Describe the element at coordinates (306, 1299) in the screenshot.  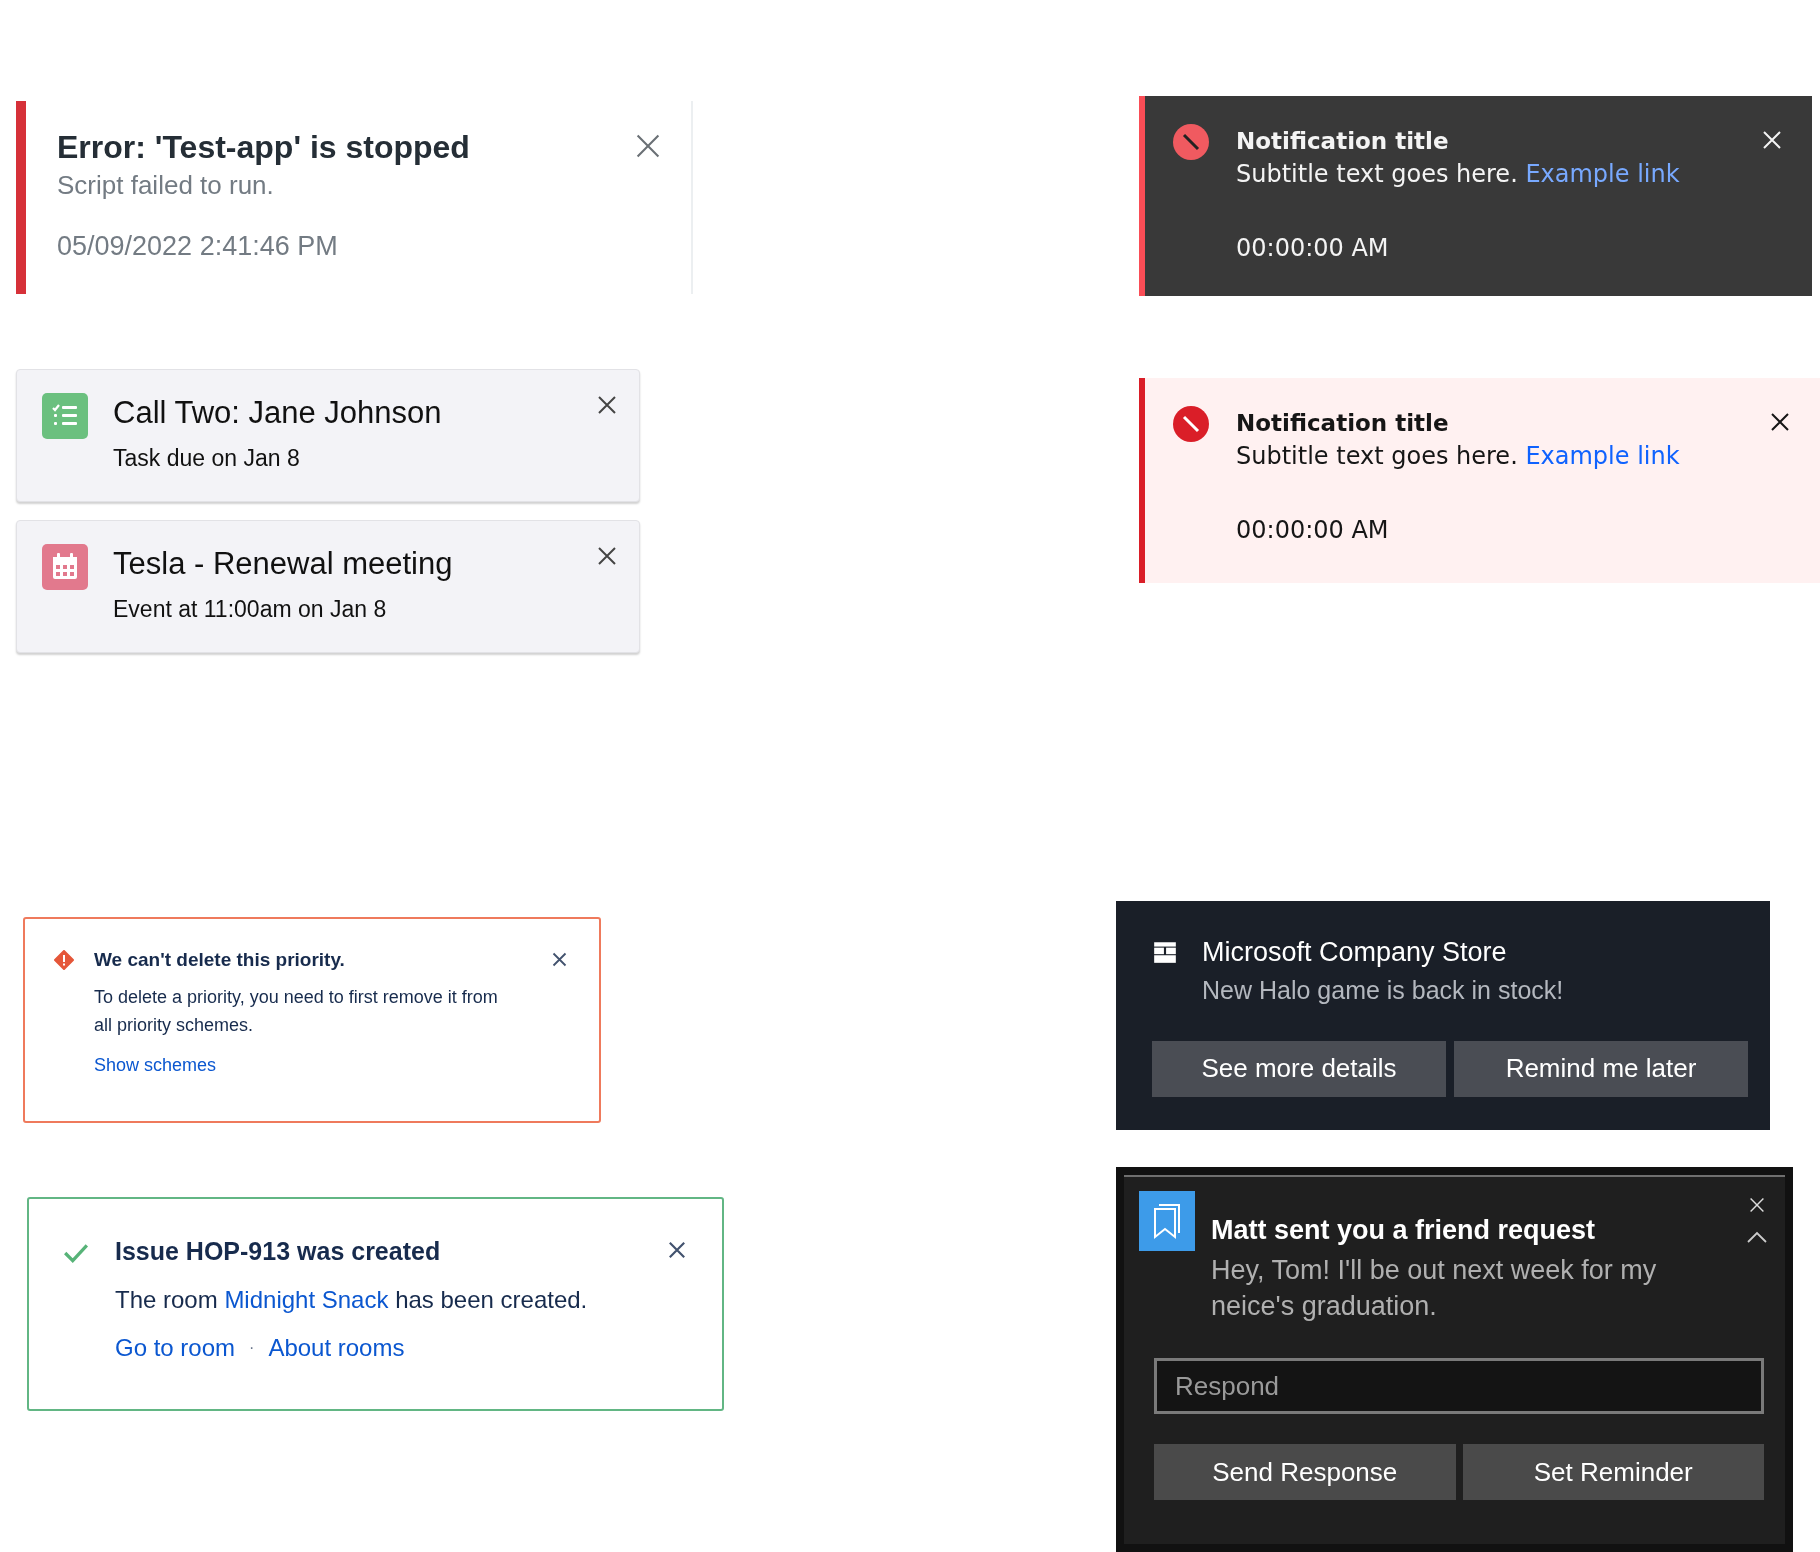
I see `room-link: Midnight Snack` at that location.